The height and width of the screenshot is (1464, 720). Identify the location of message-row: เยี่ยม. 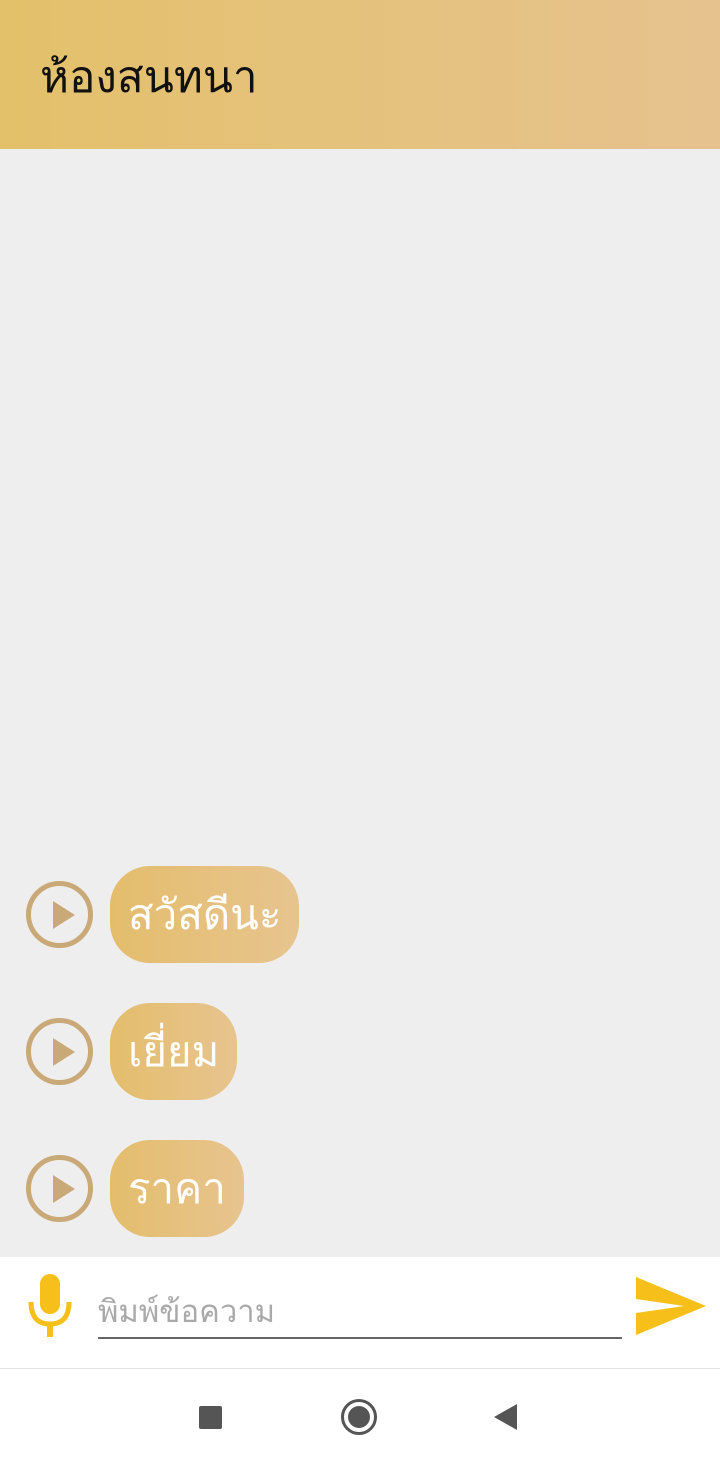
(132, 1051).